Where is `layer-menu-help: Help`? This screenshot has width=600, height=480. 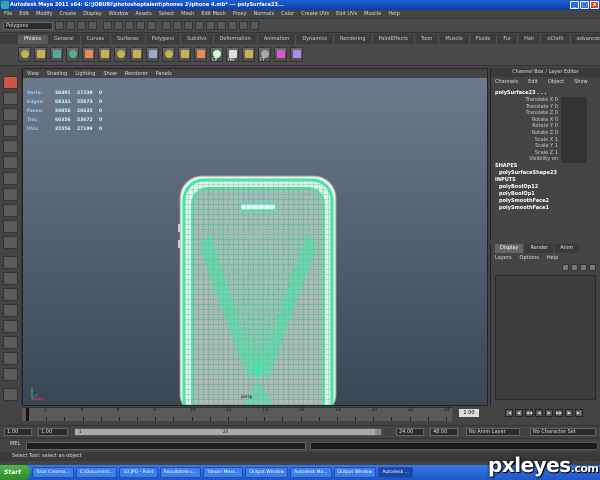
layer-menu-help: Help is located at coordinates (552, 258).